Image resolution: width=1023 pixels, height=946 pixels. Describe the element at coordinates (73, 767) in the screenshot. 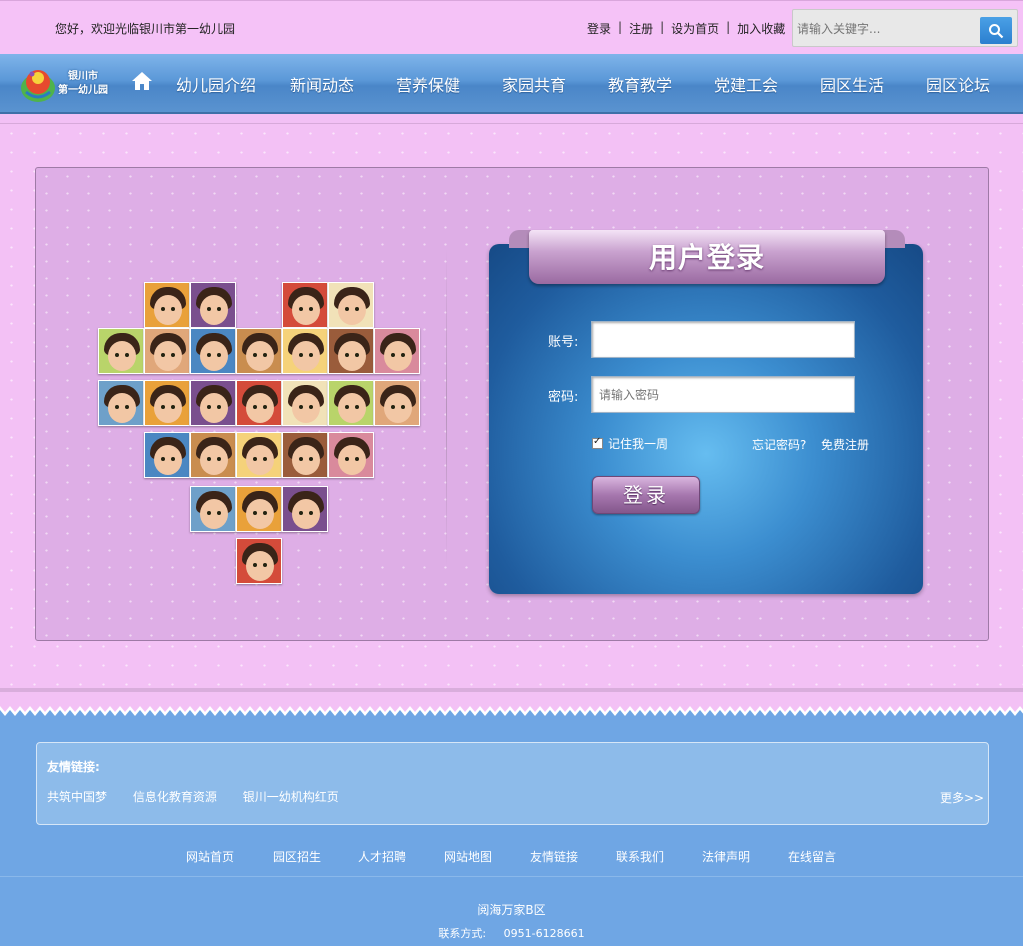

I see `friend-links-title: 友情链接:` at that location.